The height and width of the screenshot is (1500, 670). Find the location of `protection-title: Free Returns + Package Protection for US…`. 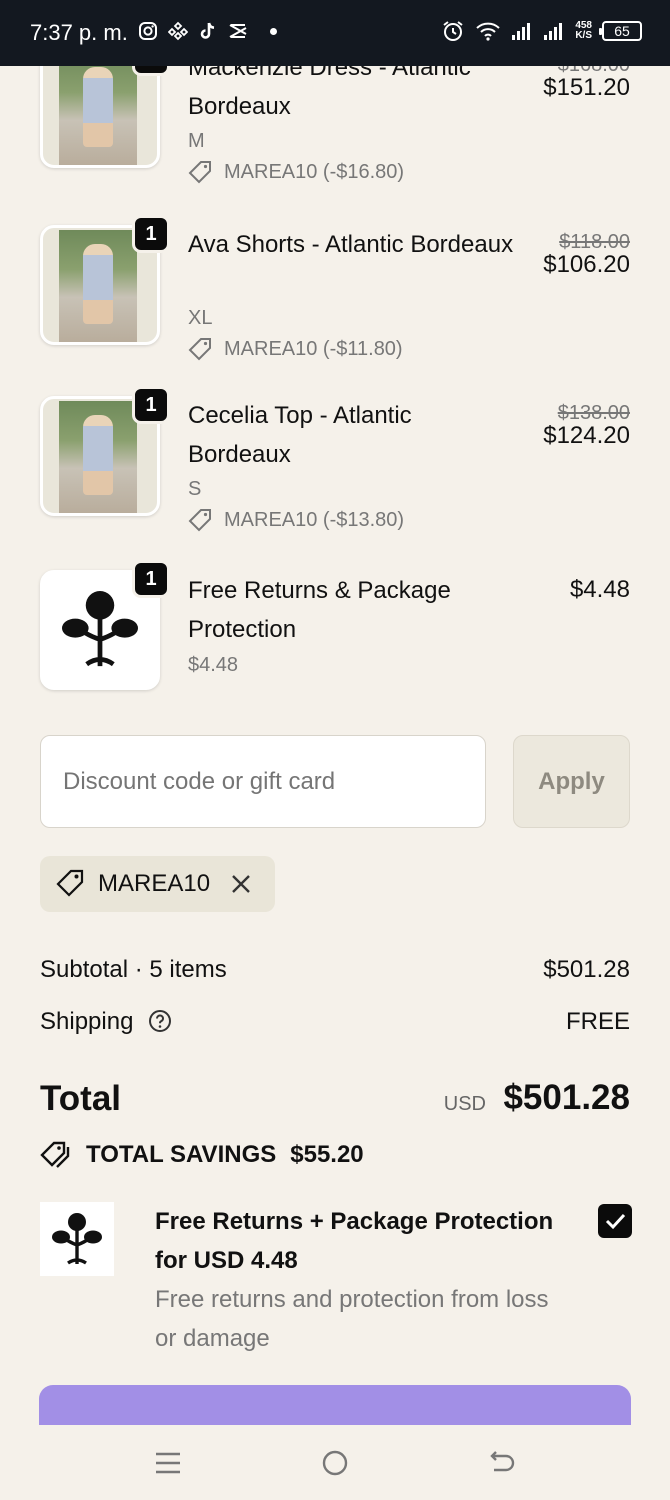

protection-title: Free Returns + Package Protection for US… is located at coordinates (354, 1241).